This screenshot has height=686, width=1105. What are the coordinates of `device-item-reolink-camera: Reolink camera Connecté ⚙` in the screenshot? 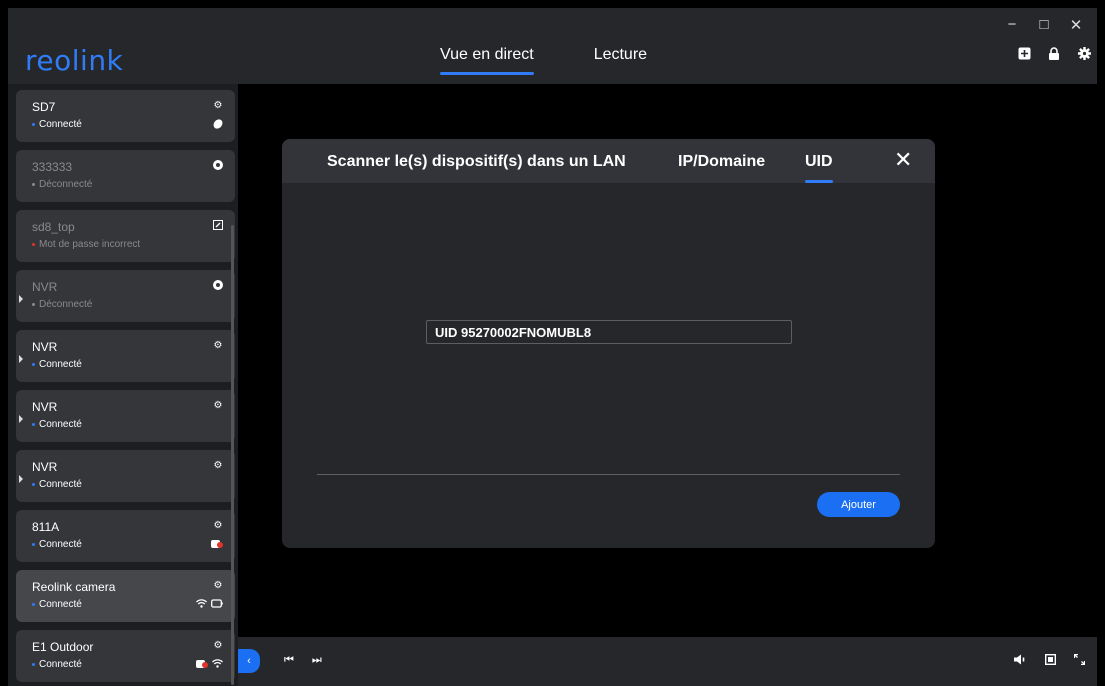 It's located at (125, 596).